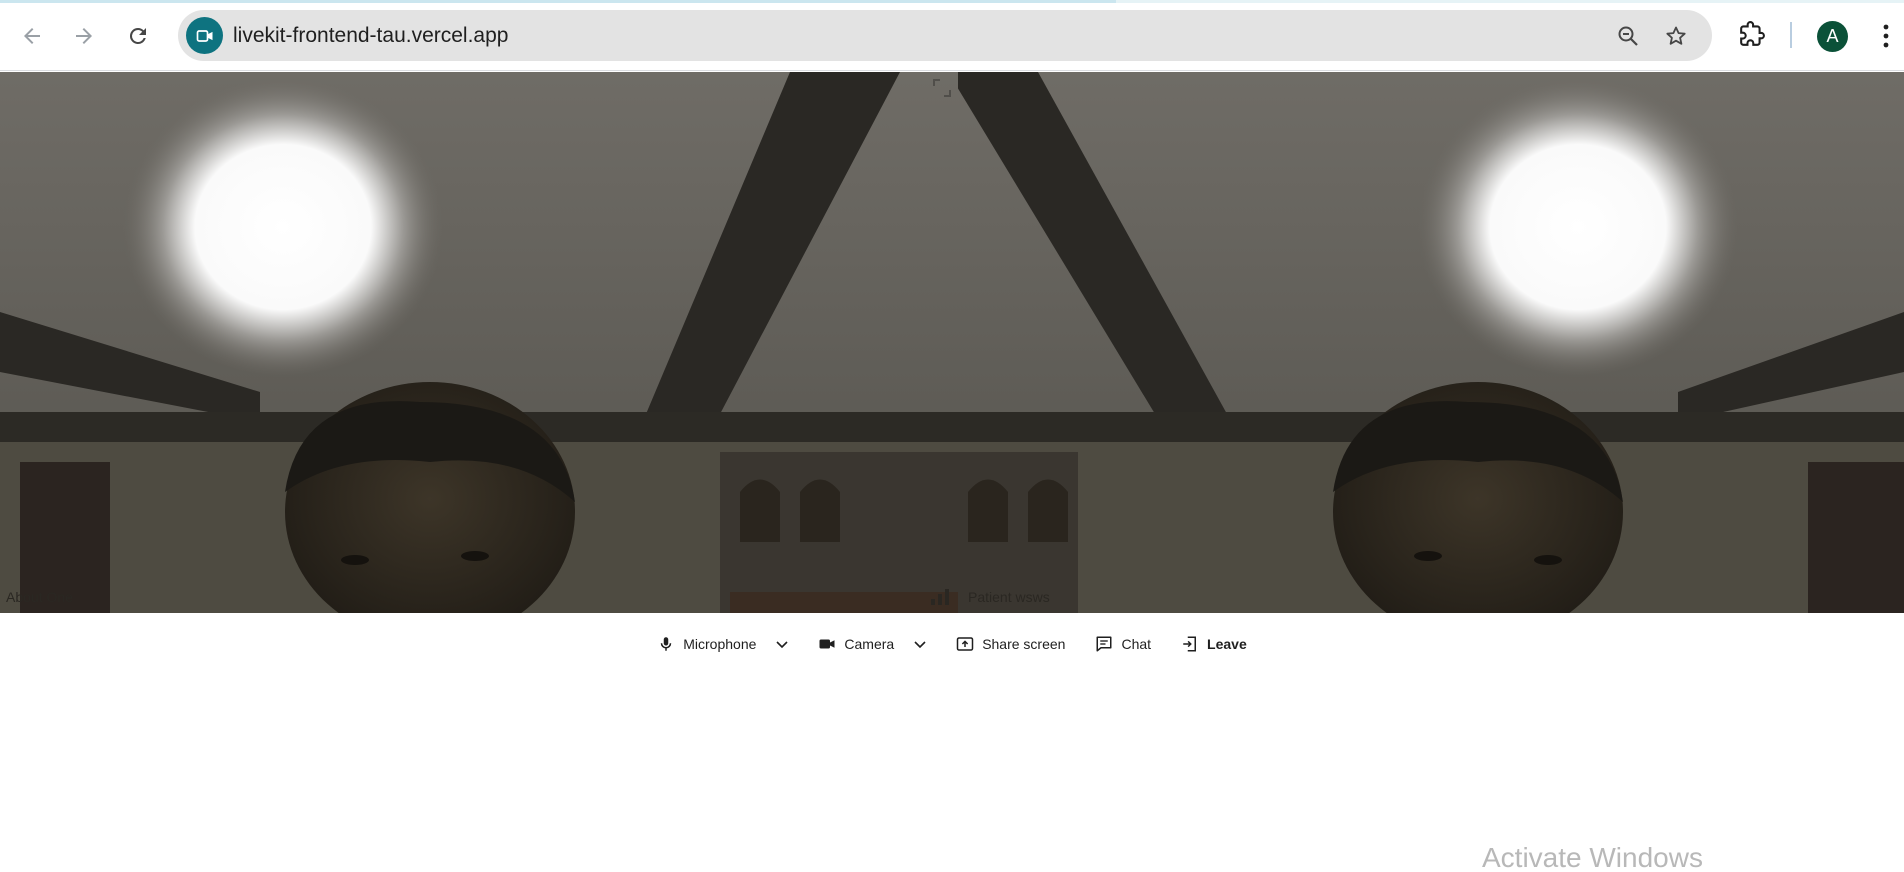 This screenshot has height=872, width=1904. I want to click on puzzle-icon, so click(1752, 33).